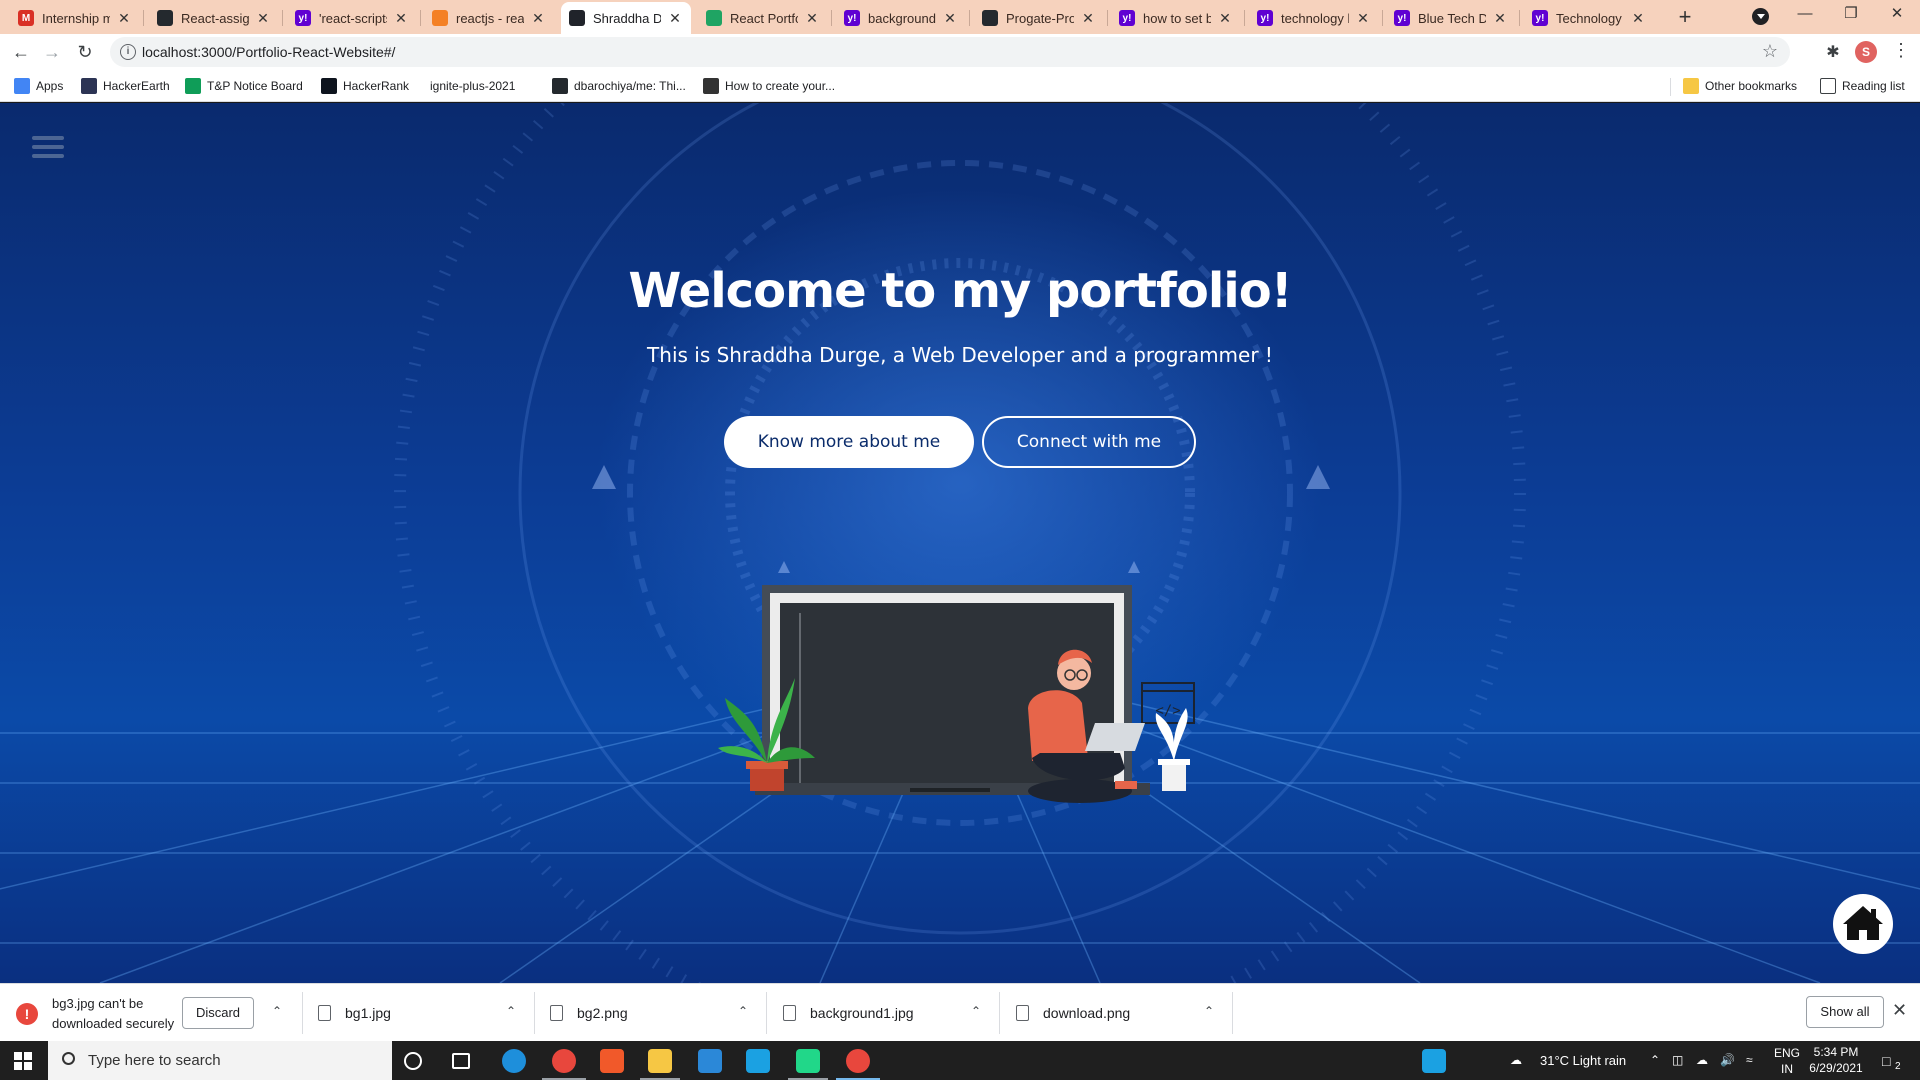  What do you see at coordinates (1073, 1013) in the screenshot?
I see `download-item: download.png` at bounding box center [1073, 1013].